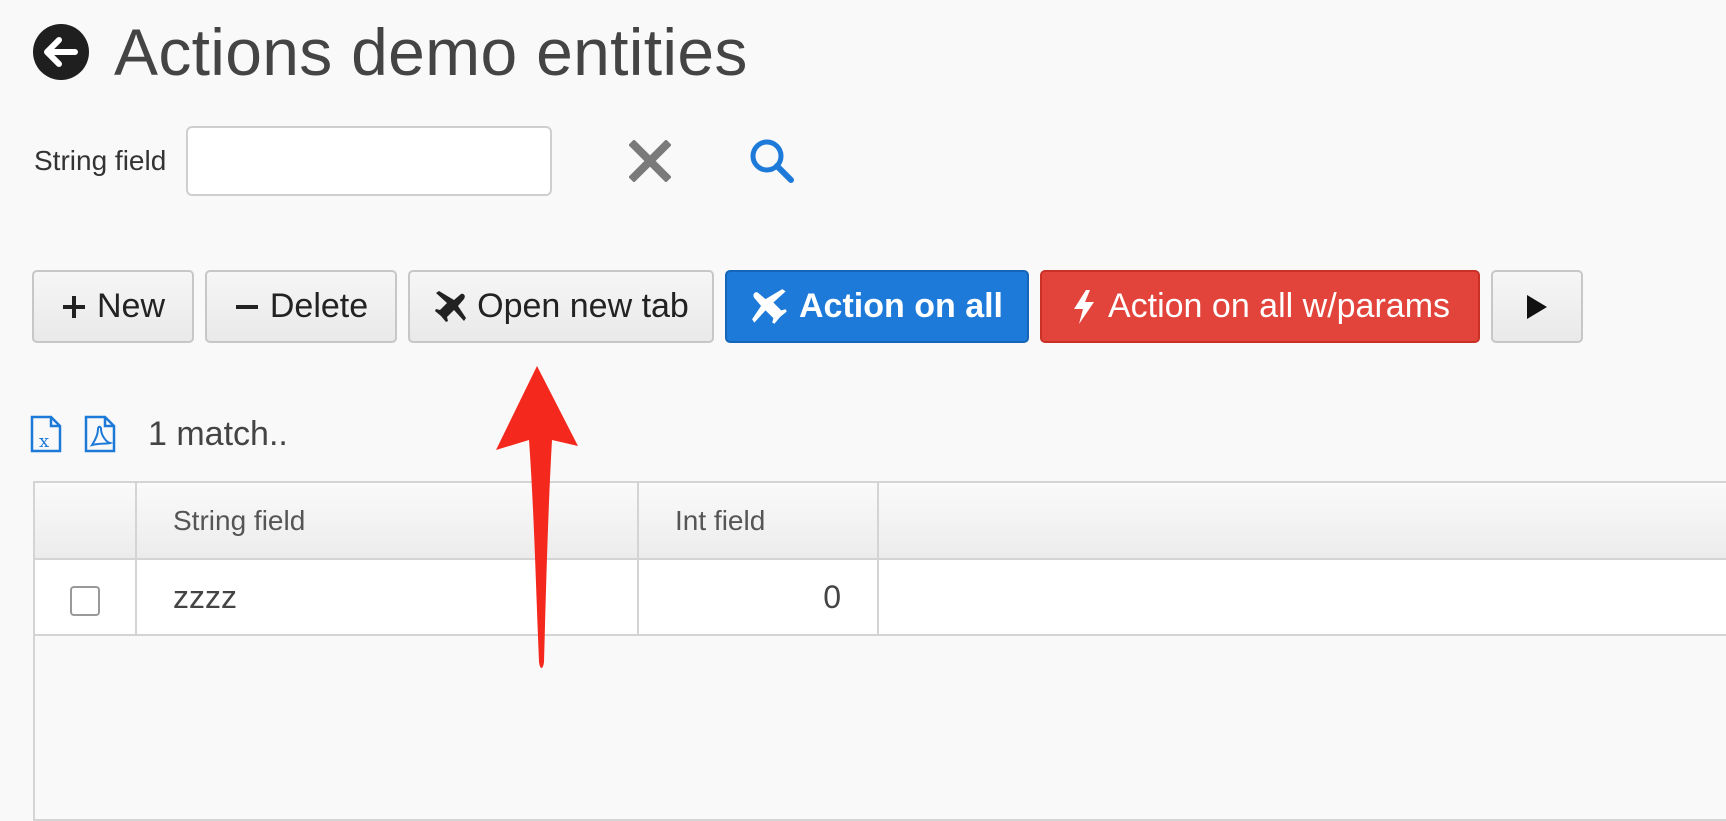 Image resolution: width=1726 pixels, height=821 pixels. Describe the element at coordinates (1279, 306) in the screenshot. I see `action-on-all-params-button-label: Action on all w/params` at that location.